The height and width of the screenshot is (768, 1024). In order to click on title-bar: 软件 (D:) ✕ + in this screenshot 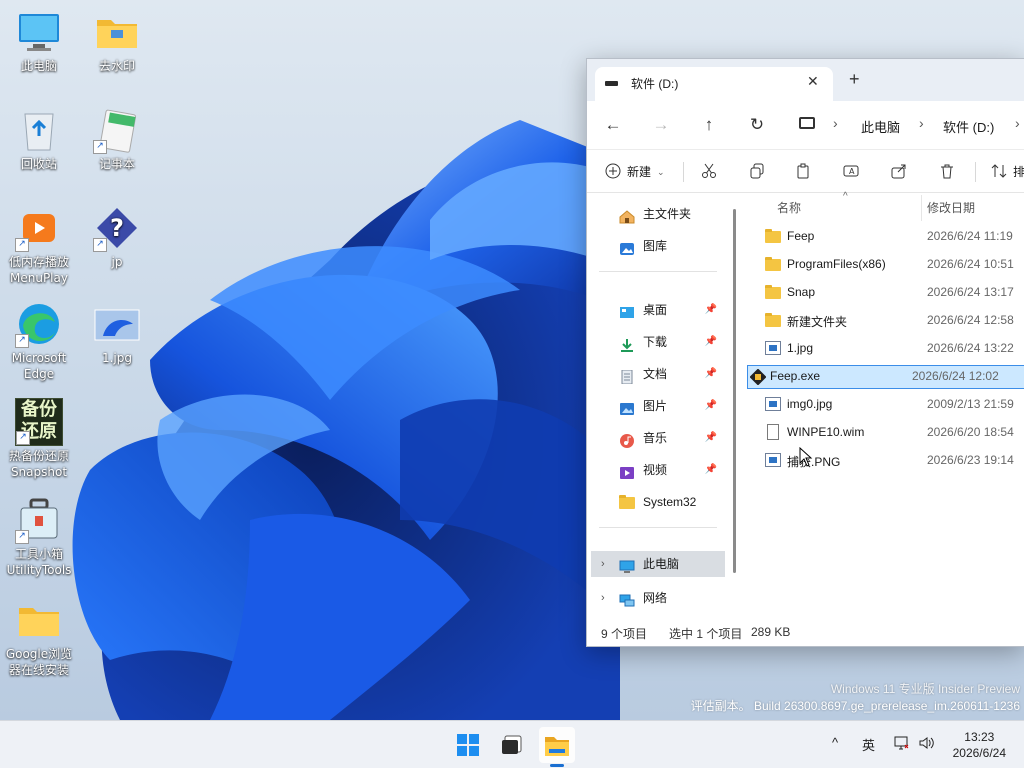, I will do `click(805, 80)`.